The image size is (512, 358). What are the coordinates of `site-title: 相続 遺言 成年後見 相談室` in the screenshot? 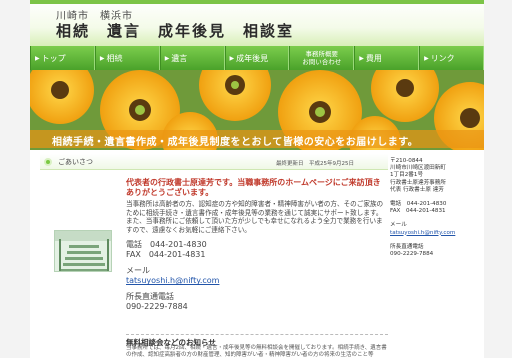 It's located at (175, 30).